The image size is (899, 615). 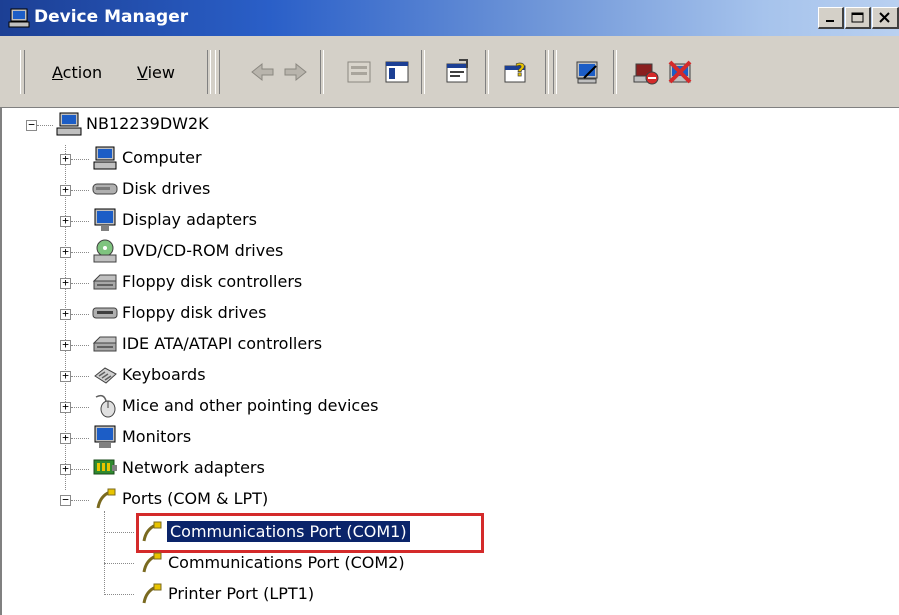 I want to click on mouse-icon, so click(x=105, y=406).